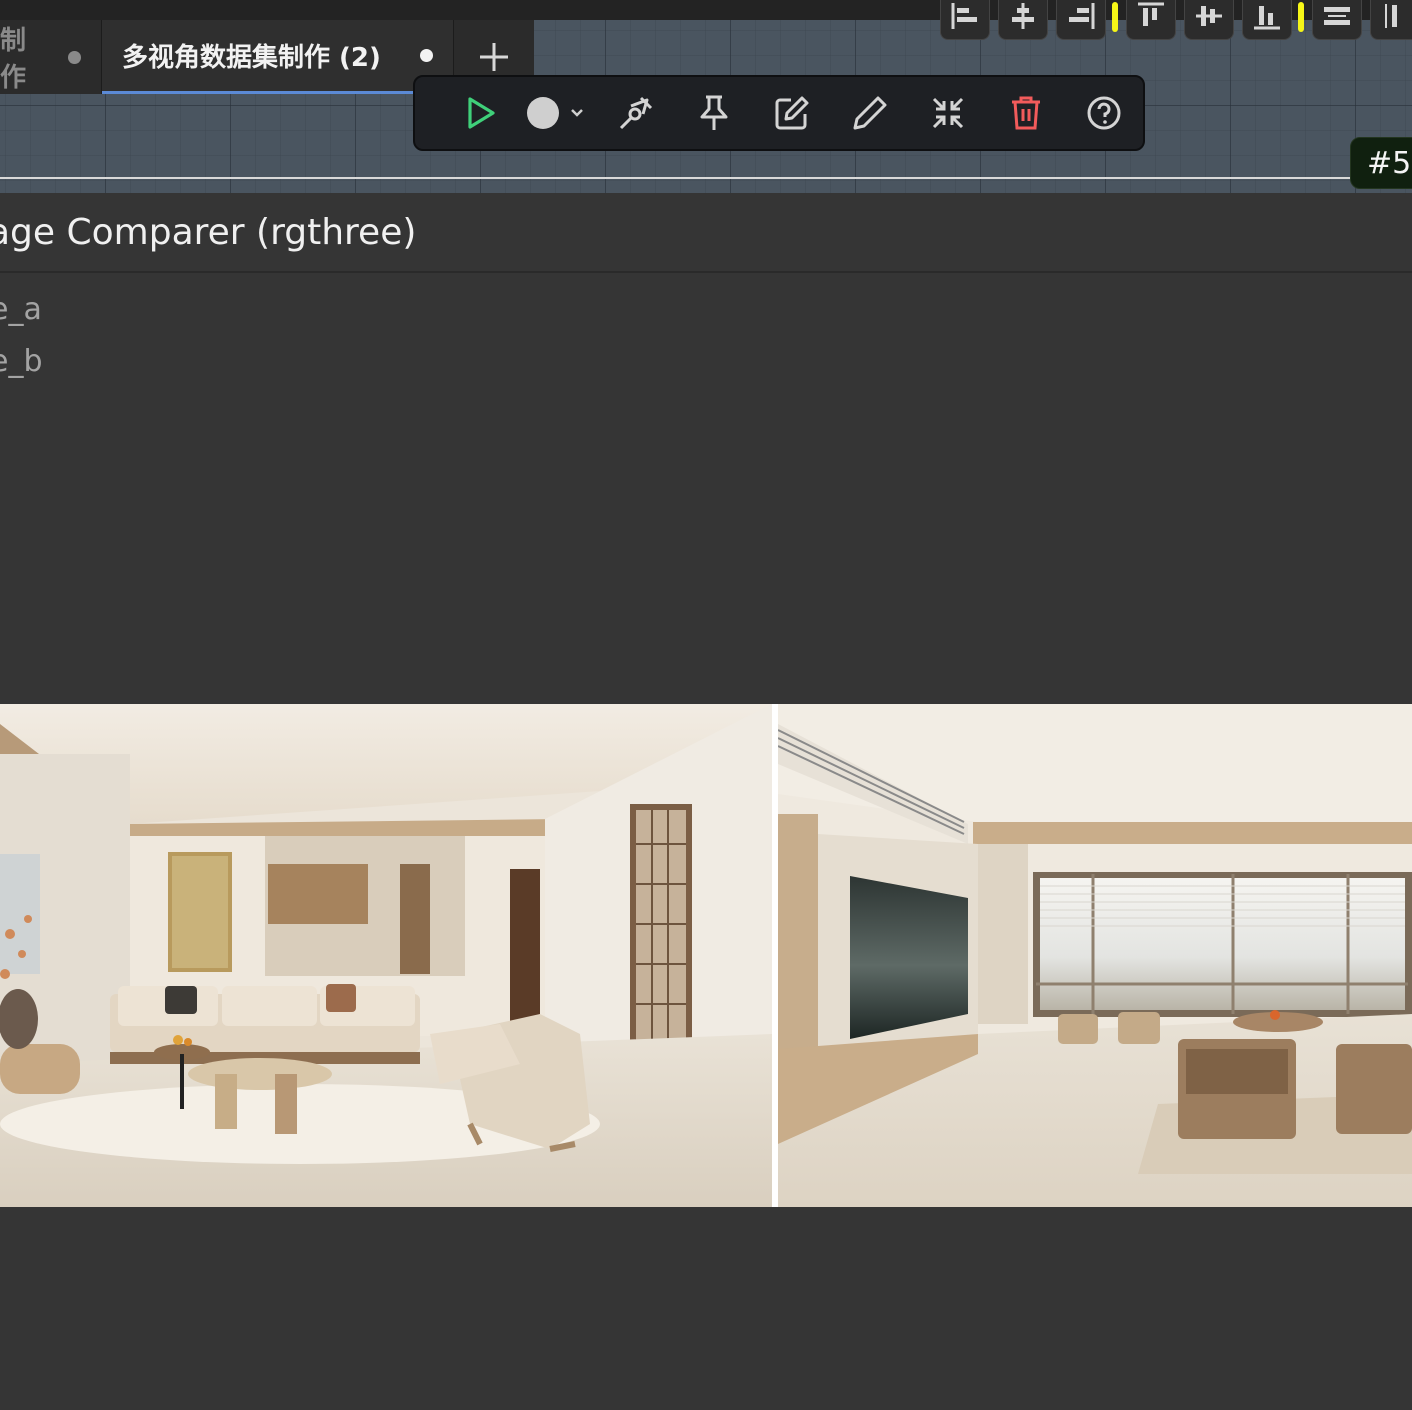 This screenshot has height=1410, width=1412. Describe the element at coordinates (51, 57) in the screenshot. I see `tab-workflow-1: 制作` at that location.